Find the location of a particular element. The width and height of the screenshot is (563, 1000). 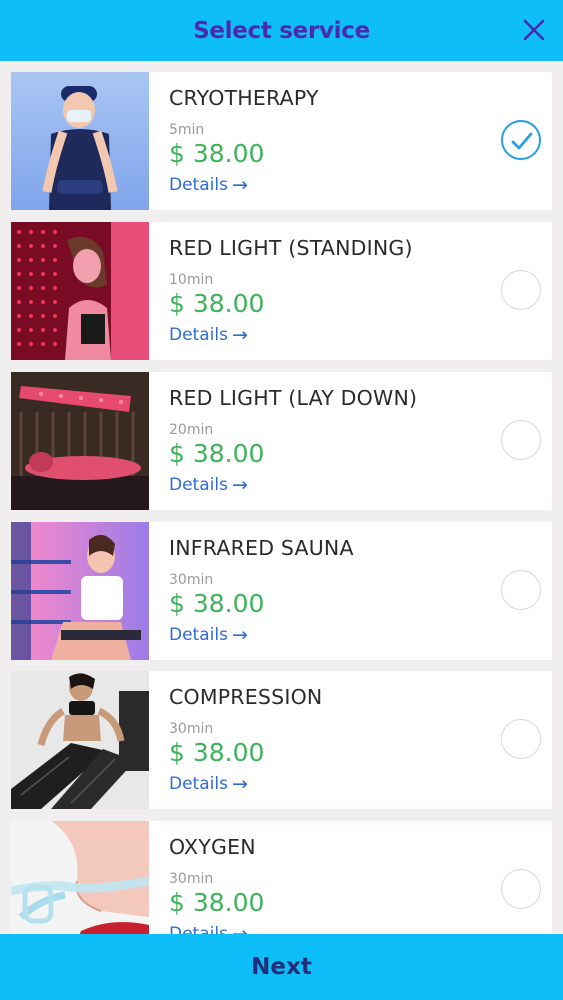

header-bar: Select service is located at coordinates (281, 30).